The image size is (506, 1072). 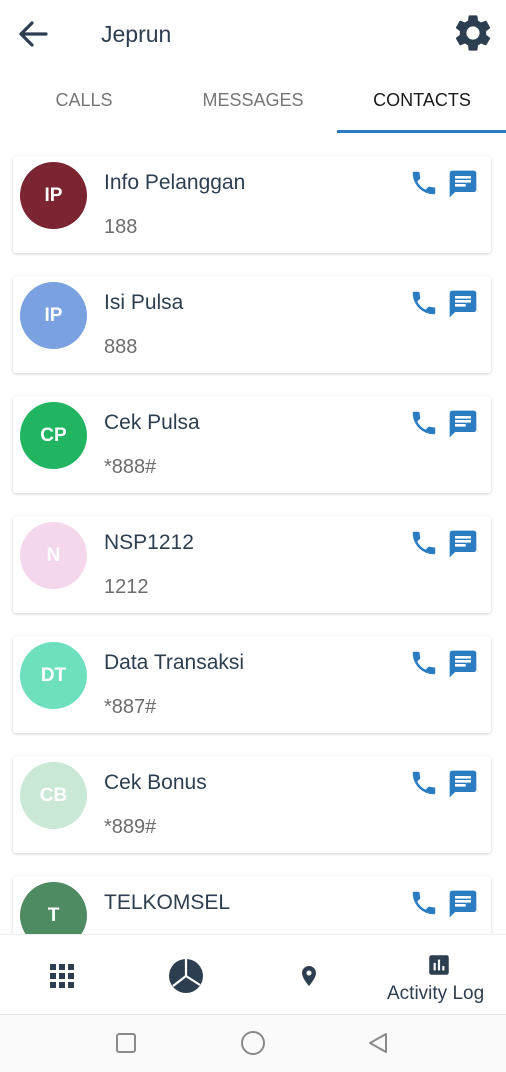 I want to click on tab-messages: MESSAGES, so click(x=253, y=100).